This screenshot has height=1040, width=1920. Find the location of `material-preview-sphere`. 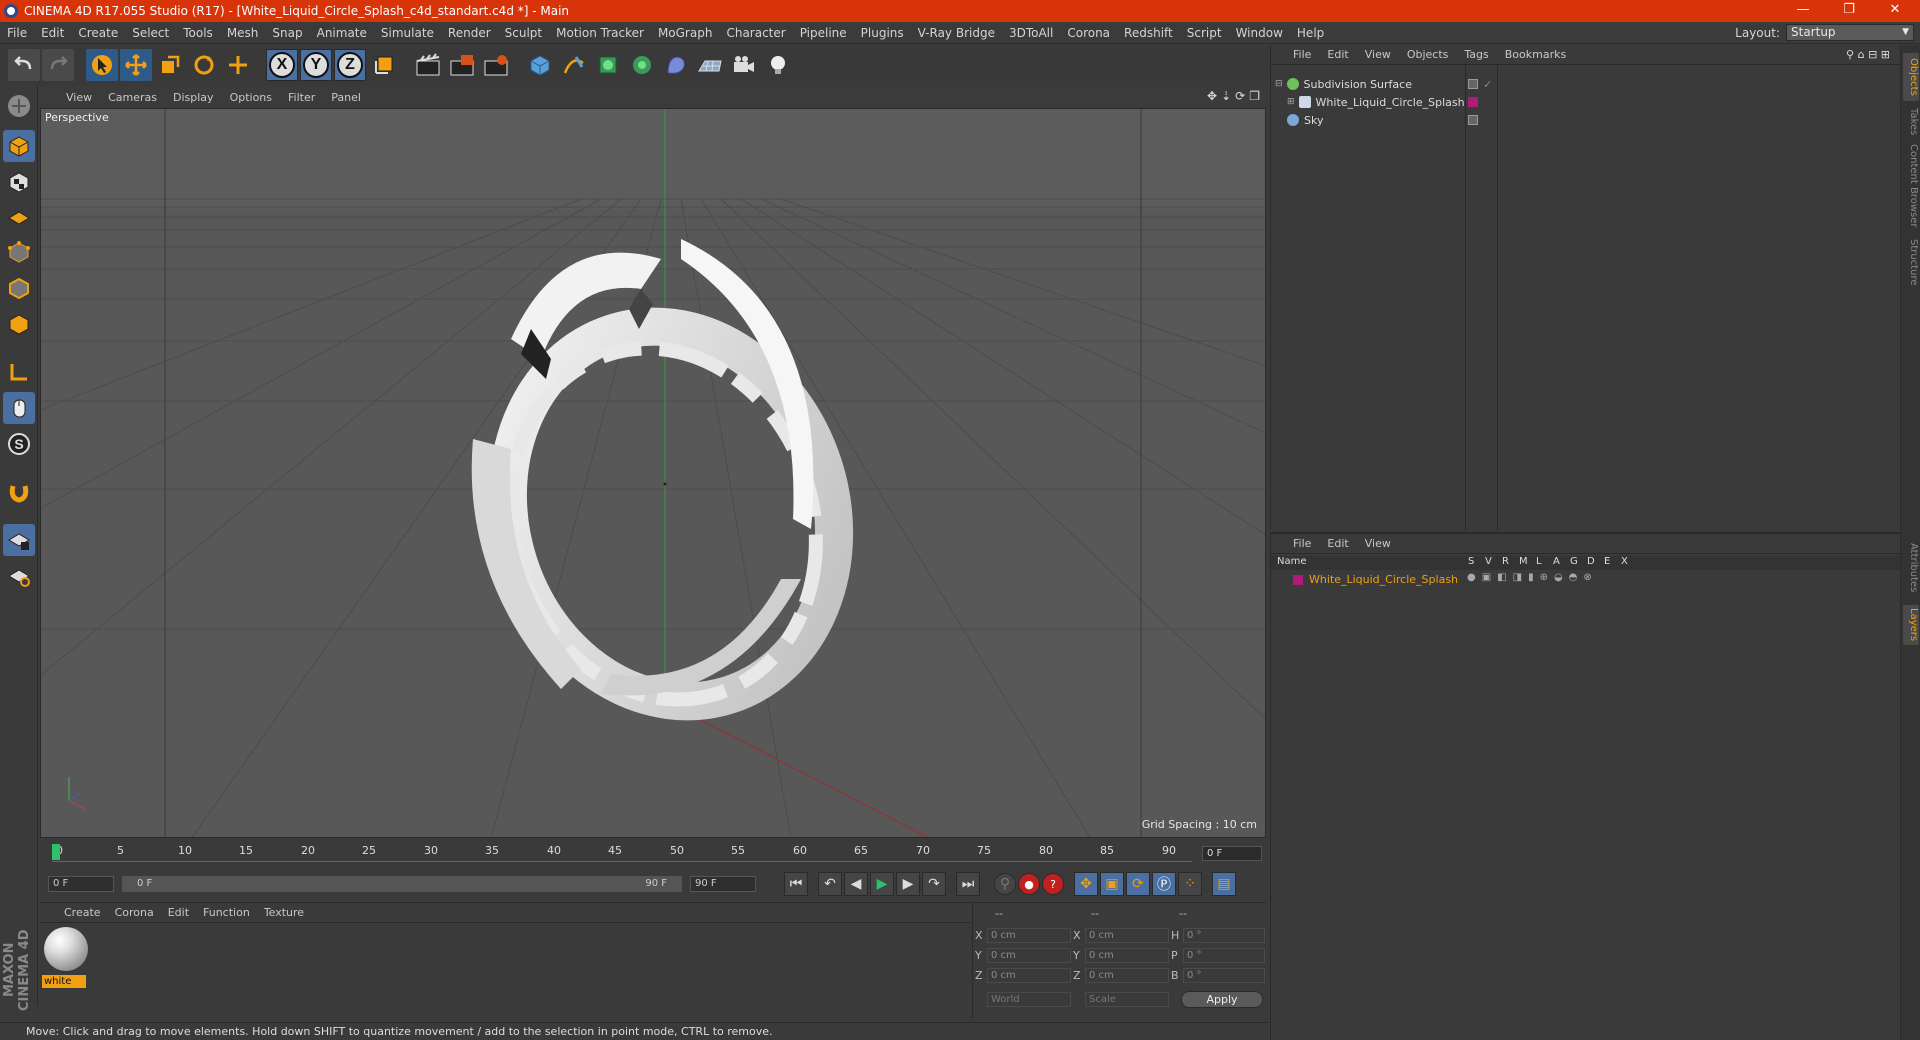

material-preview-sphere is located at coordinates (66, 949).